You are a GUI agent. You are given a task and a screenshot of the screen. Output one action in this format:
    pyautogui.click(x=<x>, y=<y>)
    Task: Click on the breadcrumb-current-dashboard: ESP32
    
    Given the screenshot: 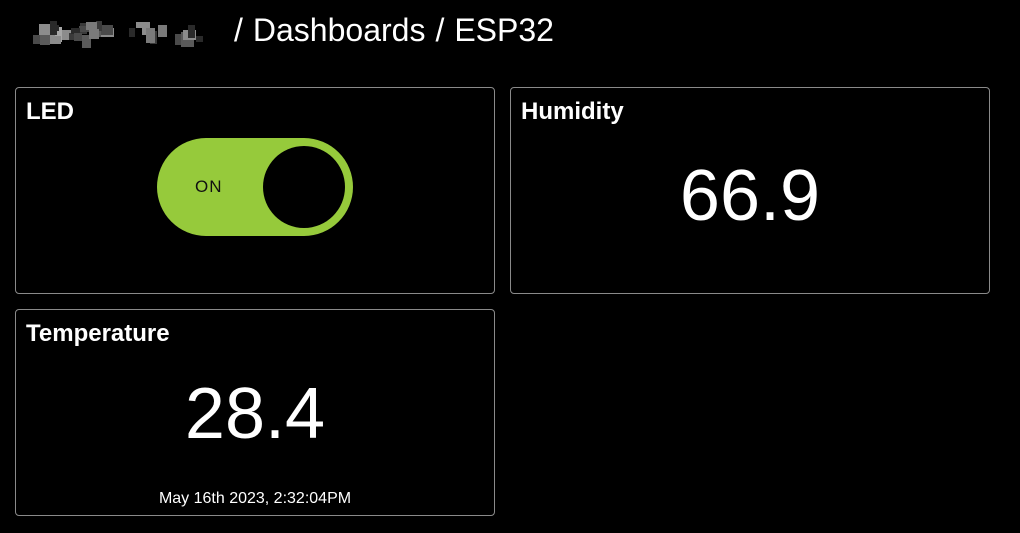 What is the action you would take?
    pyautogui.click(x=504, y=30)
    